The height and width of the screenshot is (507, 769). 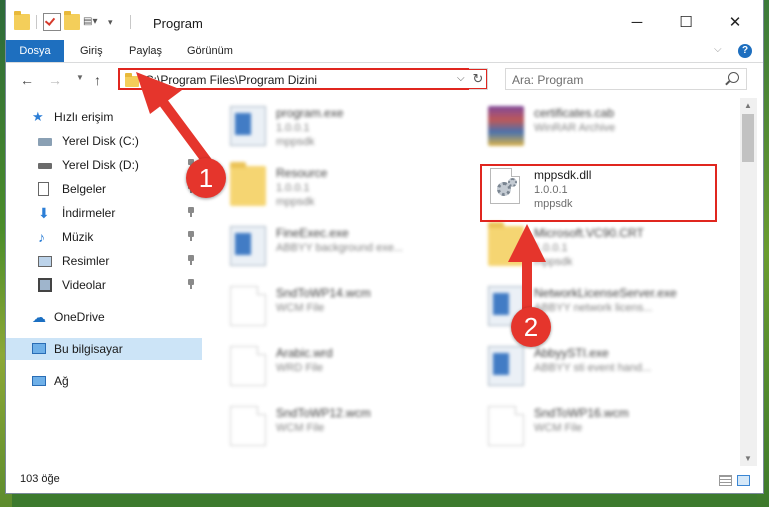 I want to click on address-dropdown-icon: ⌵, so click(x=461, y=78).